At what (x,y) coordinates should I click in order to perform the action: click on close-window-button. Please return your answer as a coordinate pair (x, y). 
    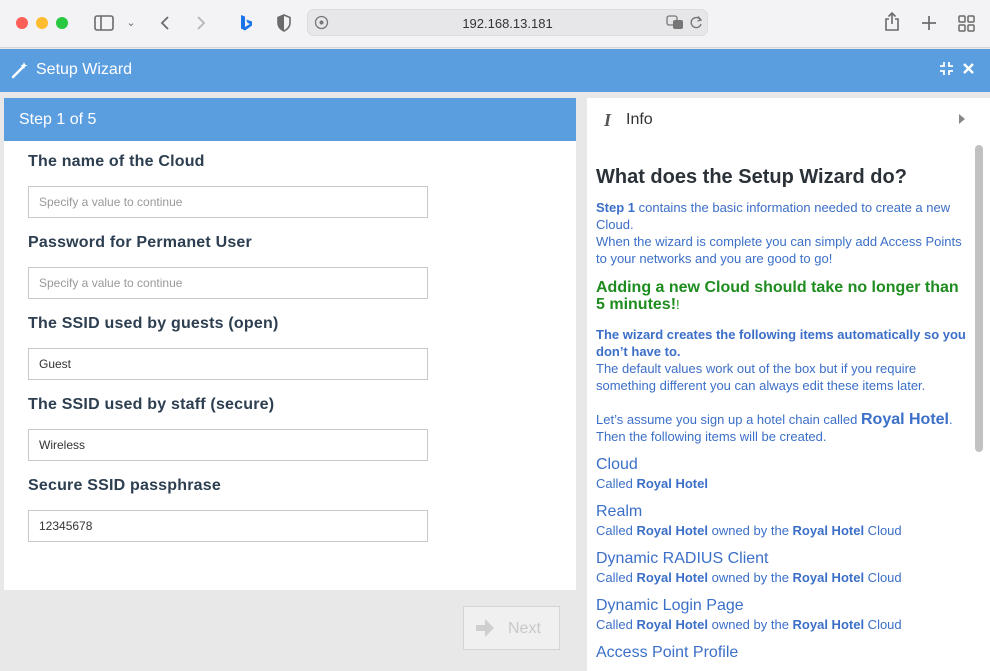
    Looking at the image, I should click on (22, 23).